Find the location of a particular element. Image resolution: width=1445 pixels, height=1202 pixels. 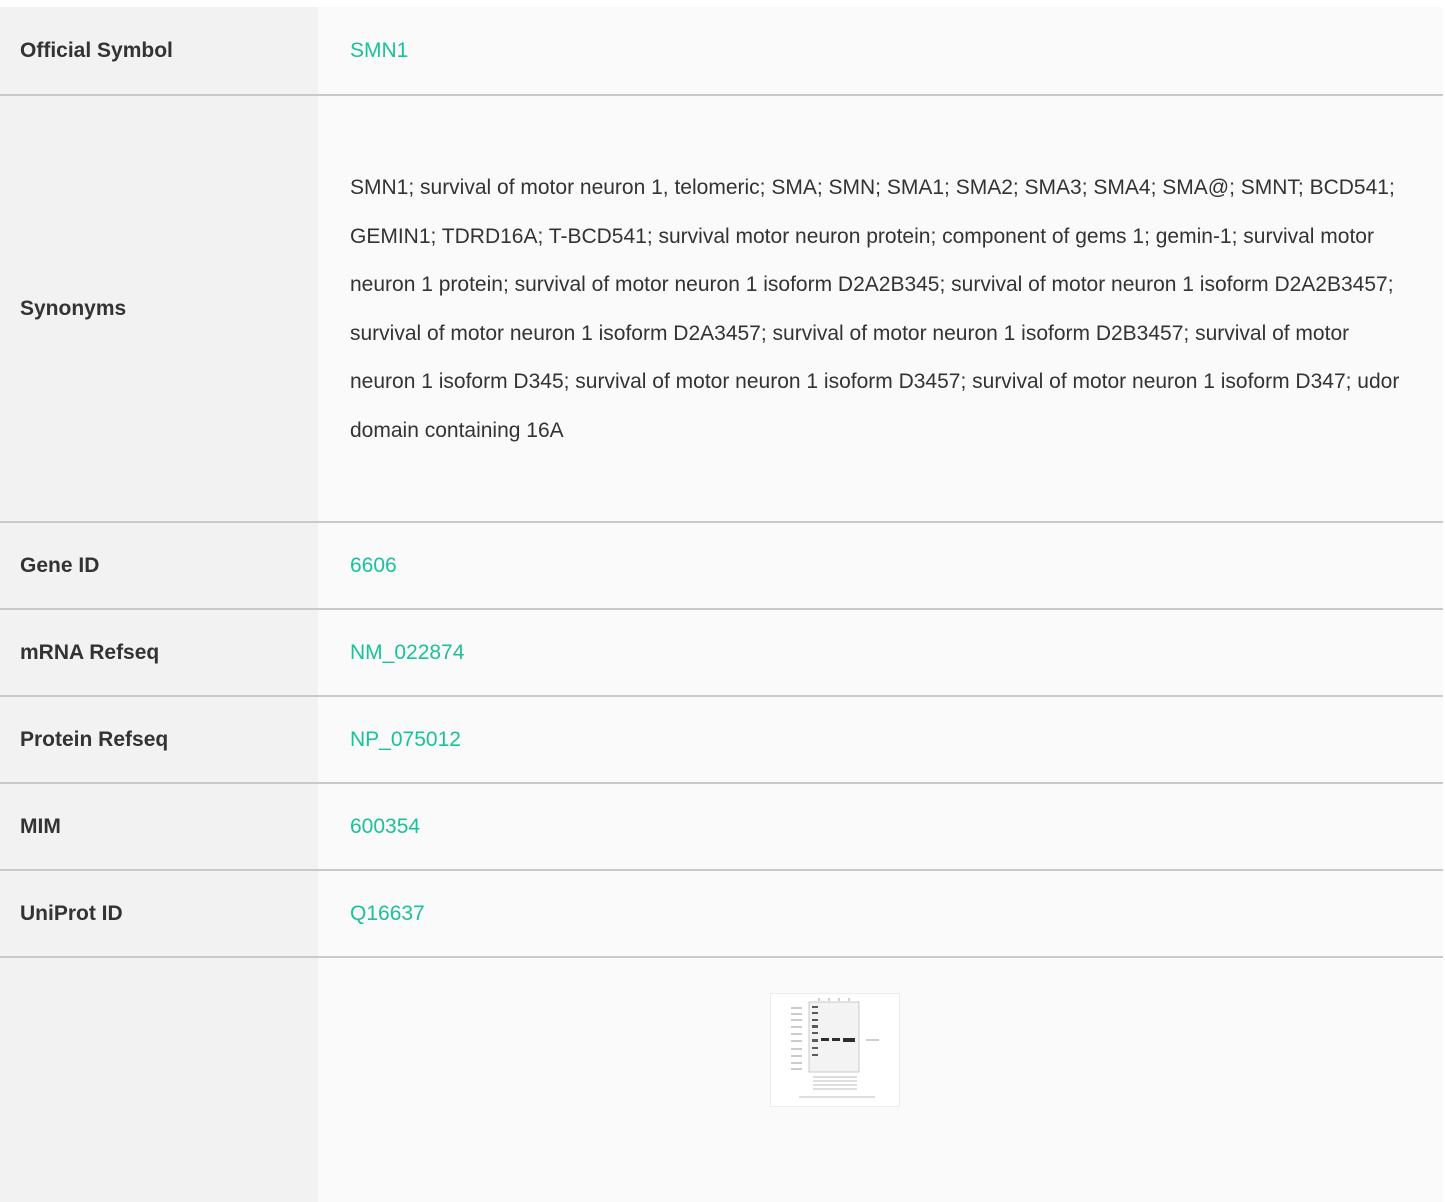

row-label-uniprot-id: UniProt ID is located at coordinates (159, 914).